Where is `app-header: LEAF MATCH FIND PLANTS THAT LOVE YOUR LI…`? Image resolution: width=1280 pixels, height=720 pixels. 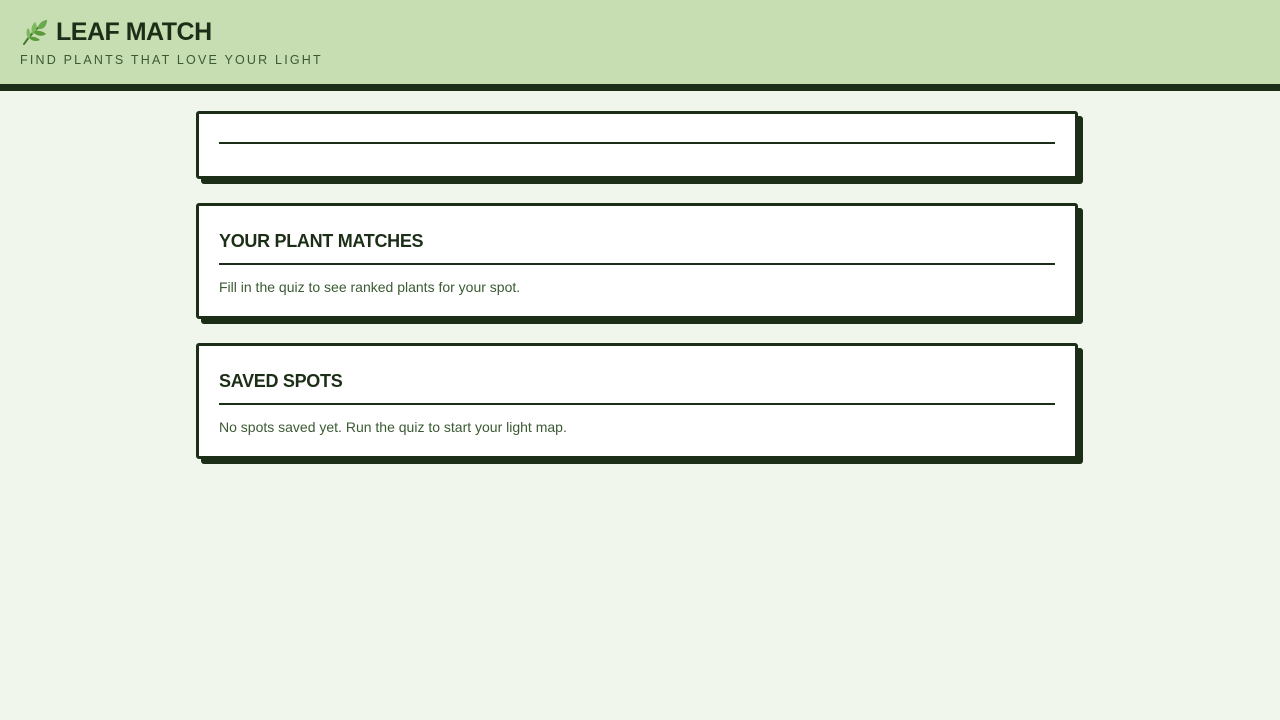 app-header: LEAF MATCH FIND PLANTS THAT LOVE YOUR LI… is located at coordinates (640, 45).